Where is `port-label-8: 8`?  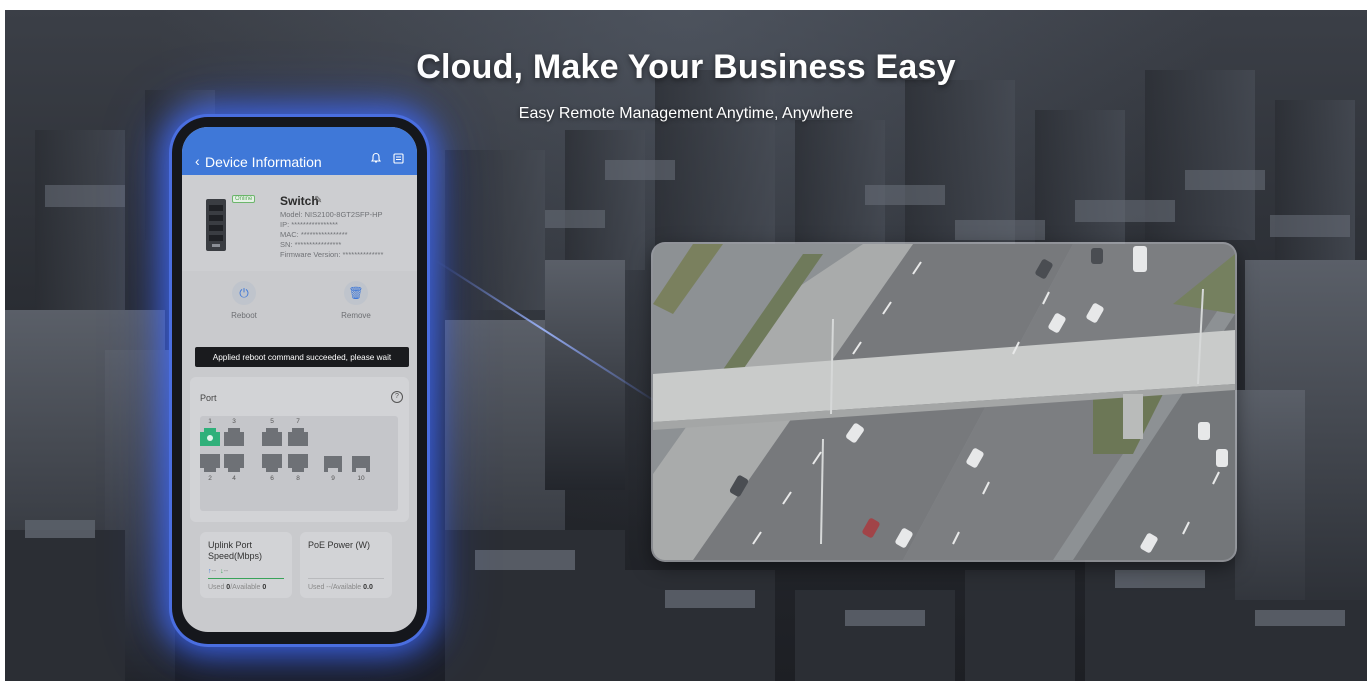
port-label-8: 8 is located at coordinates (298, 478).